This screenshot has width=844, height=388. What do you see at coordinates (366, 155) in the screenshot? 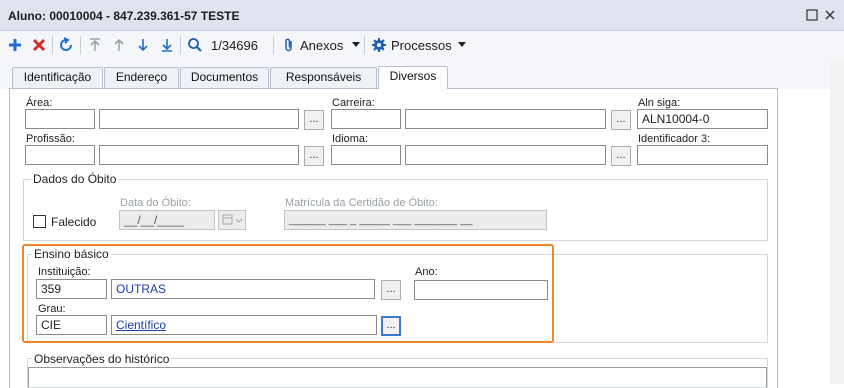
I see `idioma-code-input` at bounding box center [366, 155].